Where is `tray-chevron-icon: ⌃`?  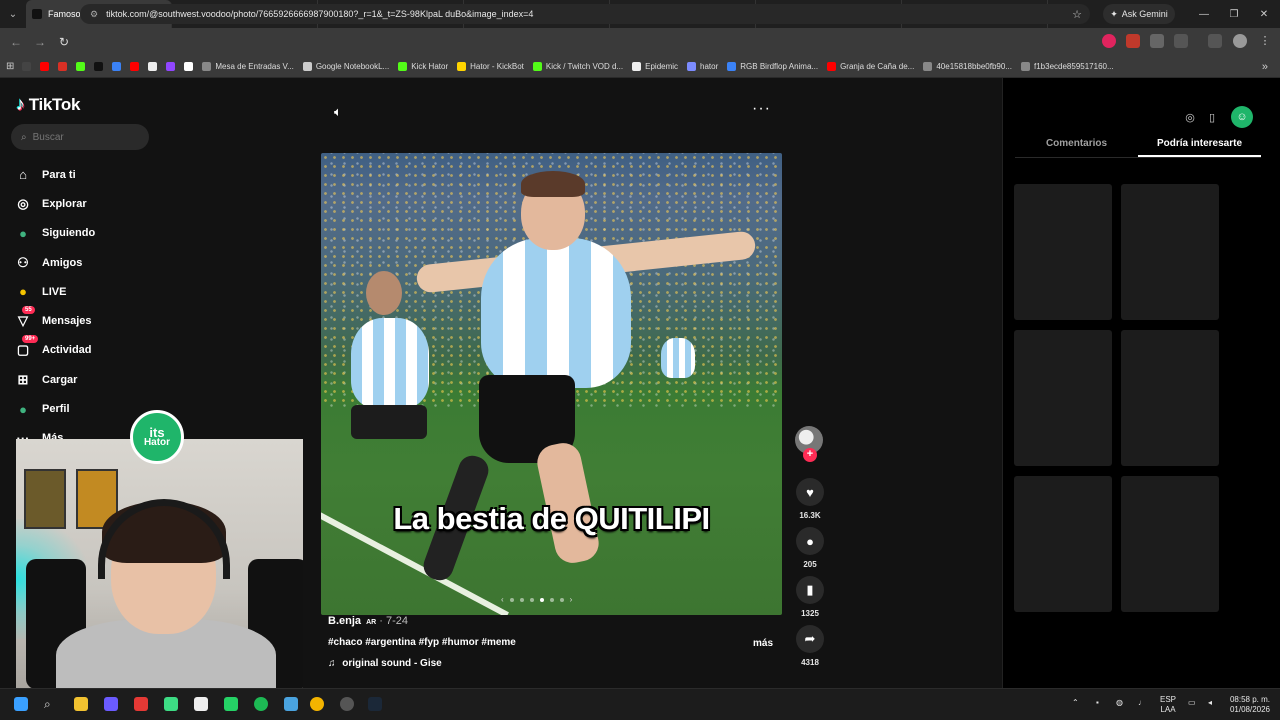
tray-chevron-icon: ⌃ is located at coordinates (1075, 703).